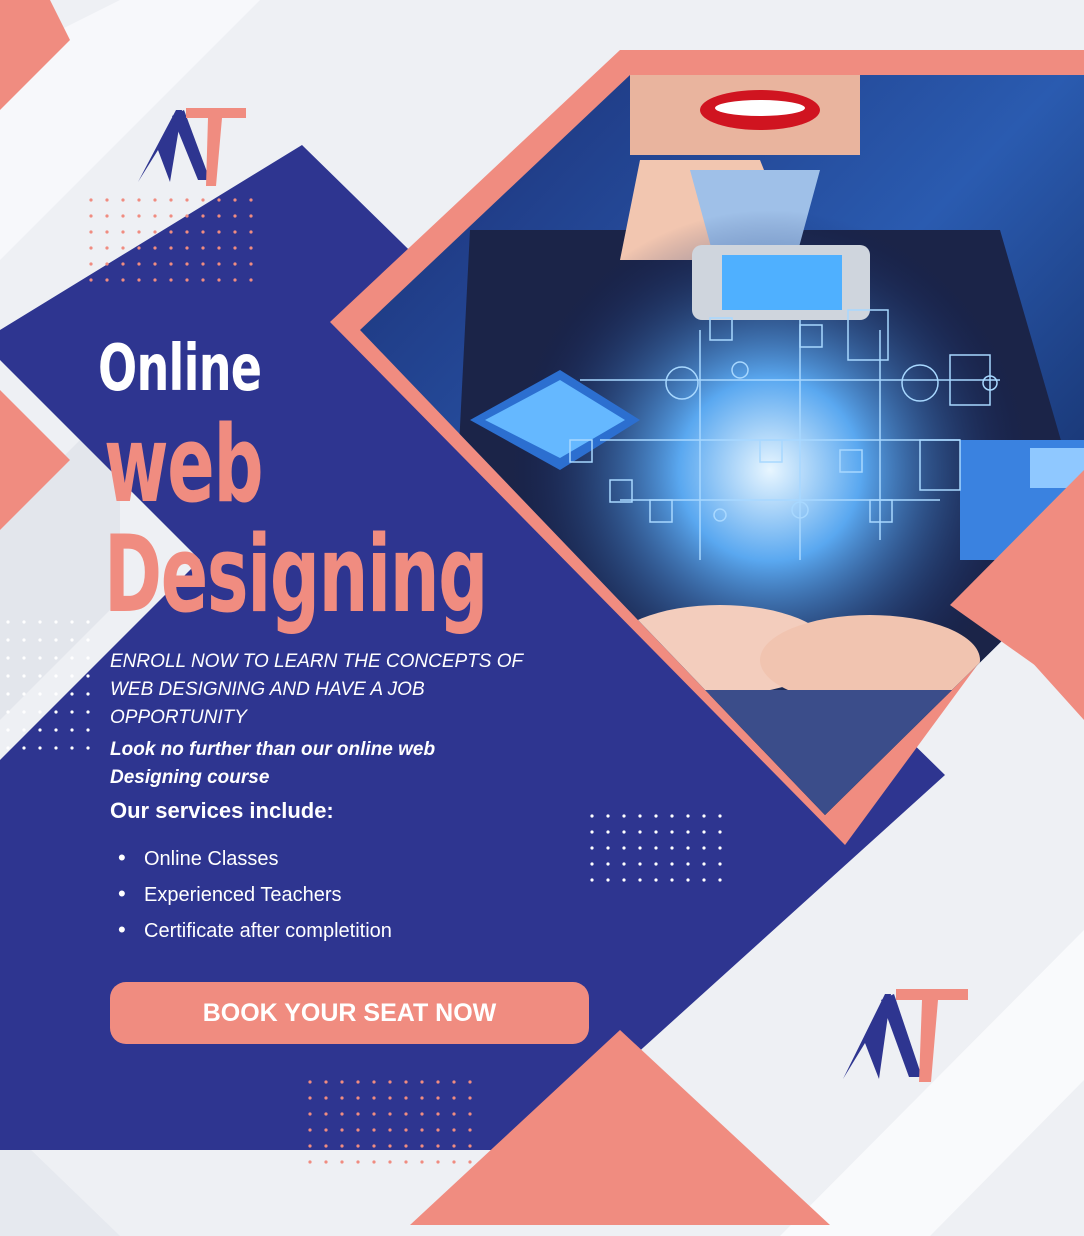 The height and width of the screenshot is (1236, 1084). What do you see at coordinates (781, 282) in the screenshot?
I see `smartphone-icon` at bounding box center [781, 282].